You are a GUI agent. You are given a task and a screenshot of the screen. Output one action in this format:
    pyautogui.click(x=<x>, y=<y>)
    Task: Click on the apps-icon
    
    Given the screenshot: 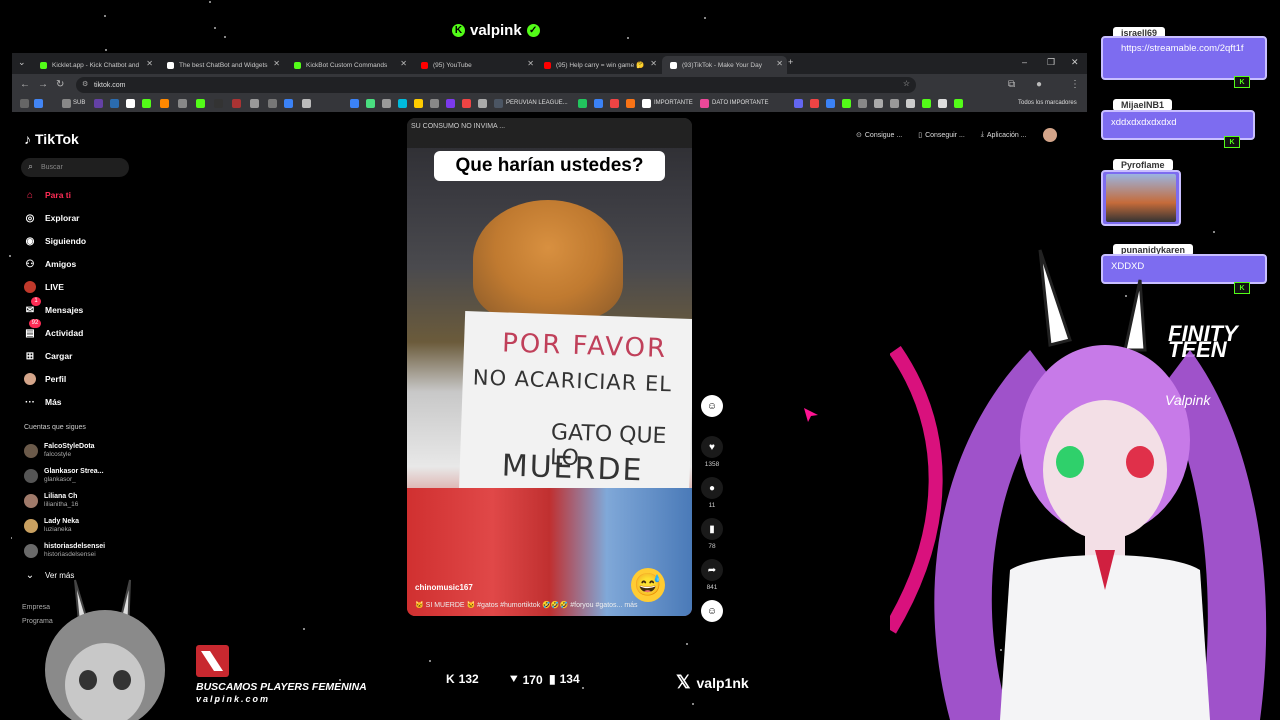 What is the action you would take?
    pyautogui.click(x=24, y=103)
    